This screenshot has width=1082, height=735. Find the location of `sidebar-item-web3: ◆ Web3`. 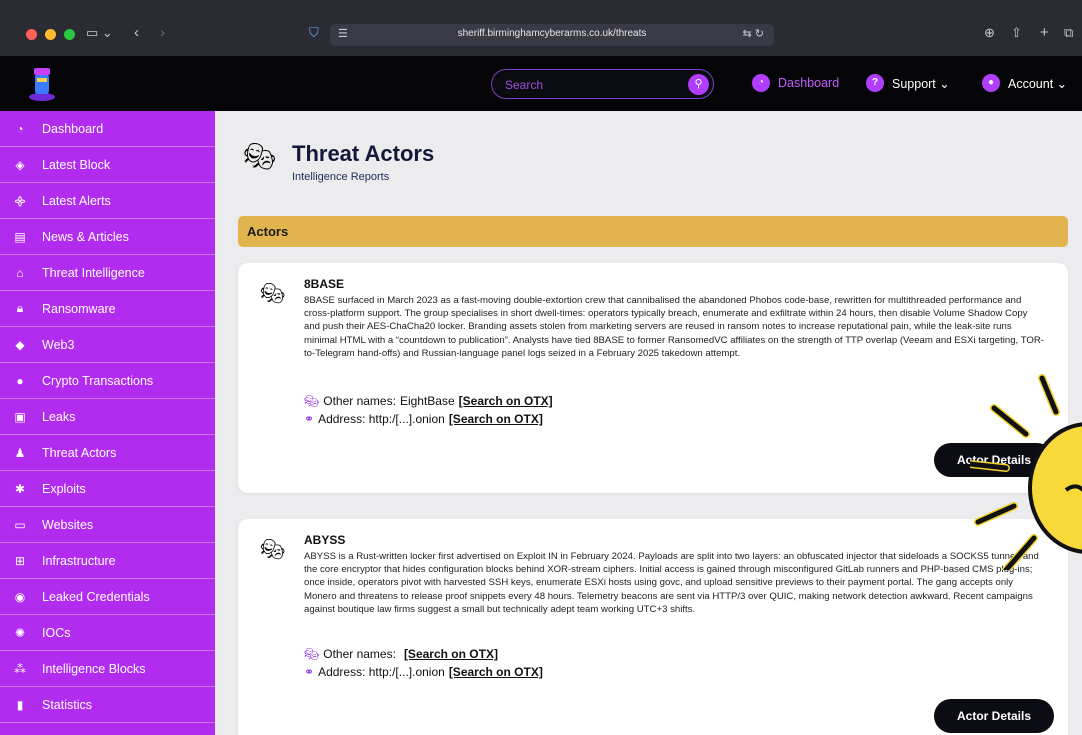

sidebar-item-web3: ◆ Web3 is located at coordinates (107, 345).